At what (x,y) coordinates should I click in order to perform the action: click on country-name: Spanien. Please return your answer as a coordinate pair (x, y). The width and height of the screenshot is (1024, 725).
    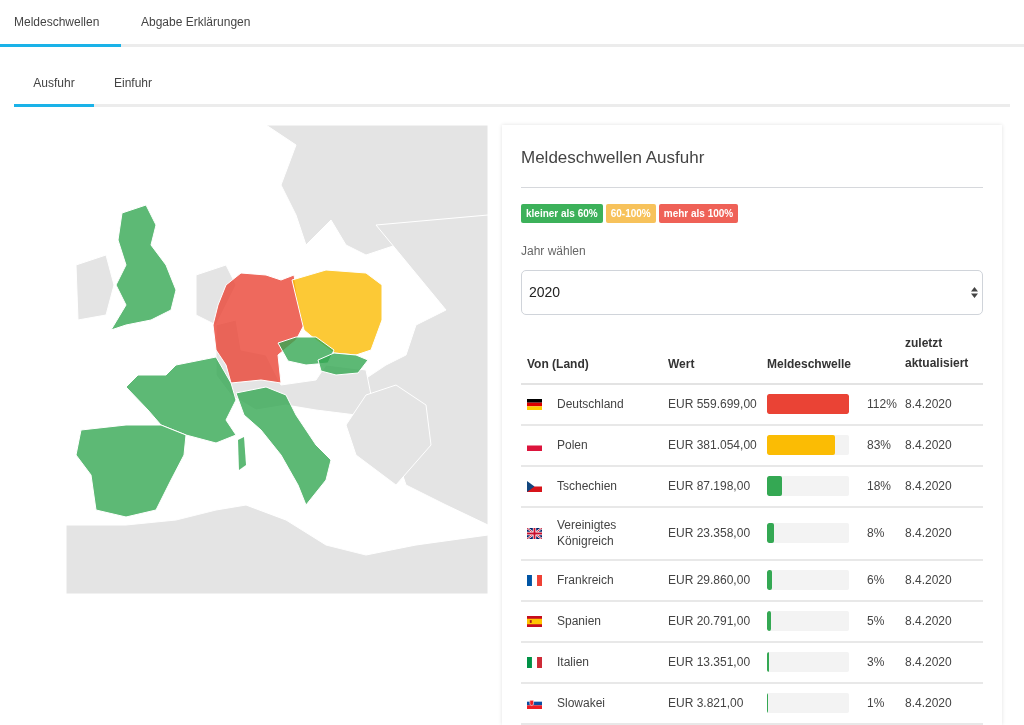
    Looking at the image, I should click on (580, 621).